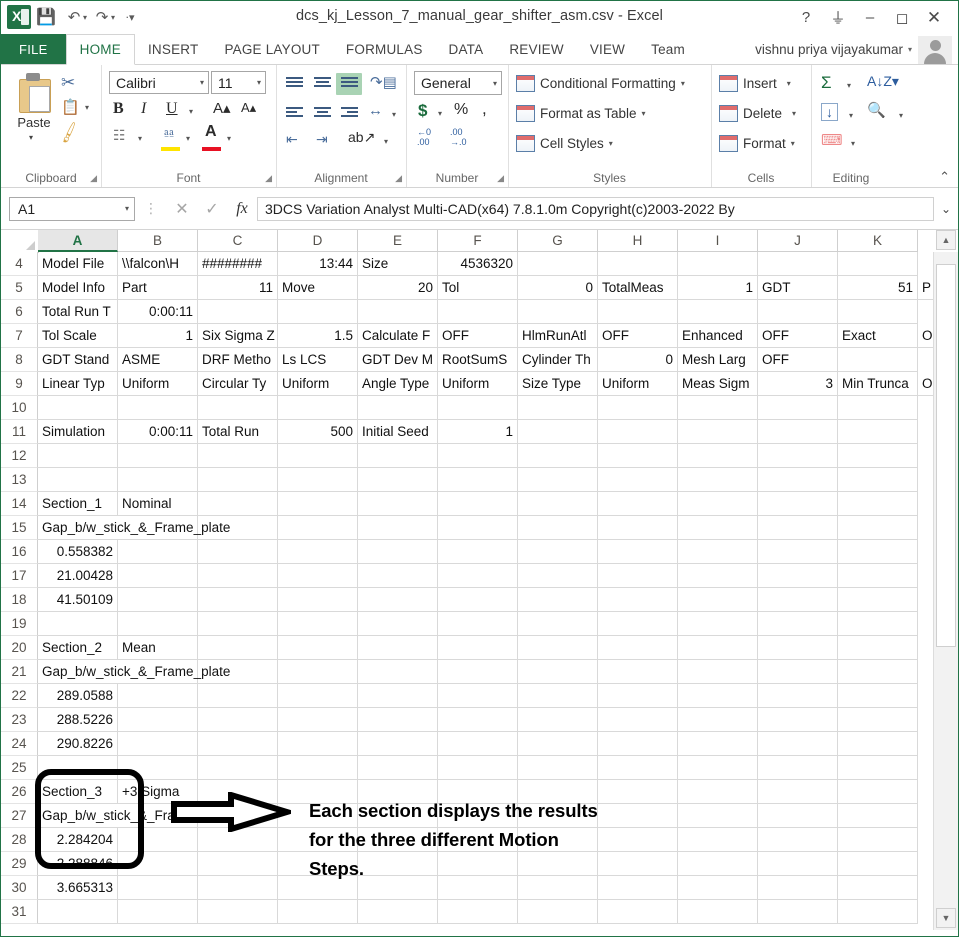  I want to click on cell-H13, so click(638, 480).